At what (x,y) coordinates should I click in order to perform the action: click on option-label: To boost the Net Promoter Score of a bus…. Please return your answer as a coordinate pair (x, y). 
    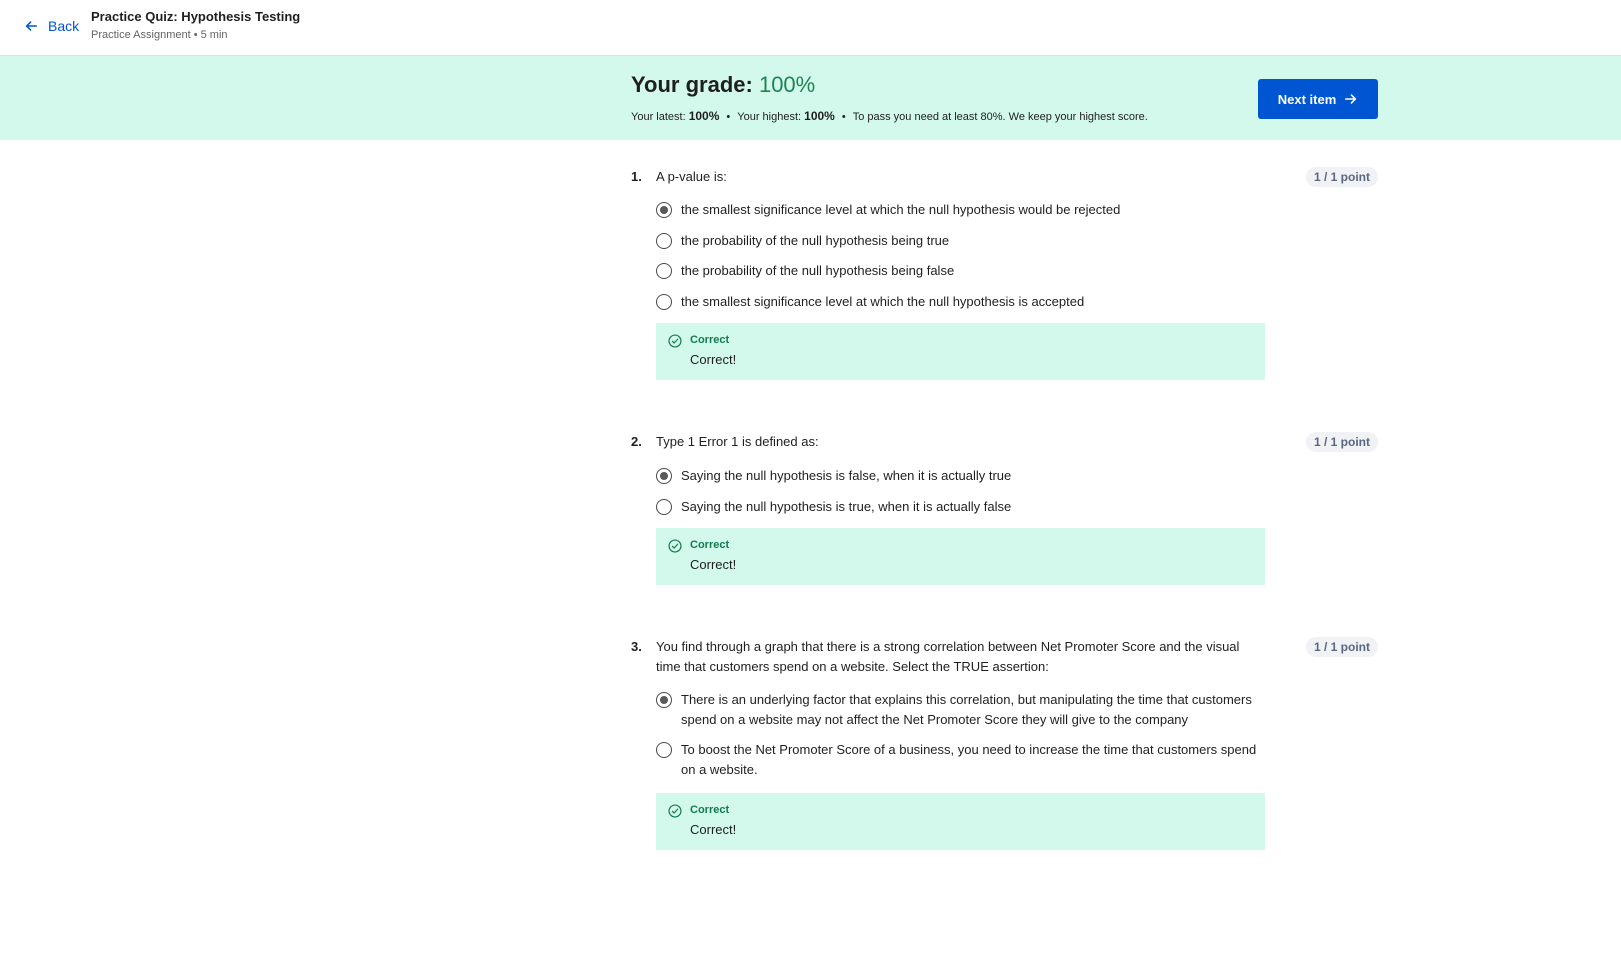
    Looking at the image, I should click on (969, 759).